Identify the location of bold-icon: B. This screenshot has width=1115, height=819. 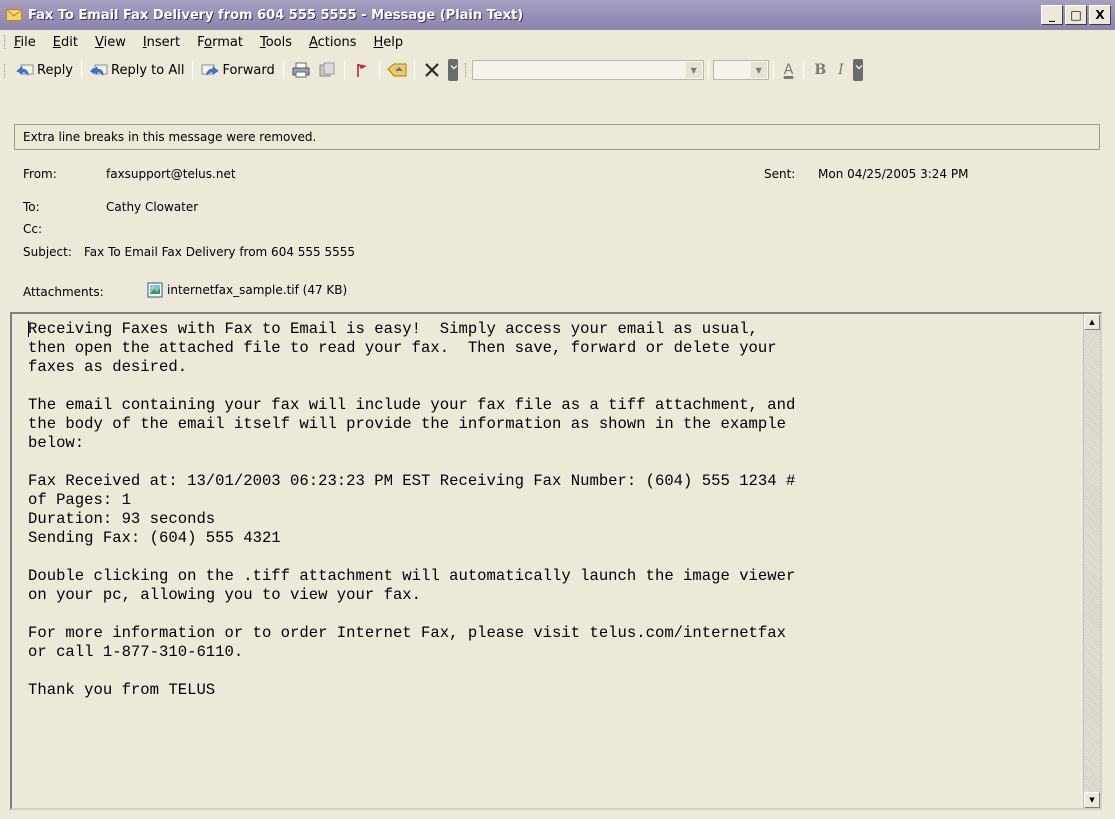
(820, 70).